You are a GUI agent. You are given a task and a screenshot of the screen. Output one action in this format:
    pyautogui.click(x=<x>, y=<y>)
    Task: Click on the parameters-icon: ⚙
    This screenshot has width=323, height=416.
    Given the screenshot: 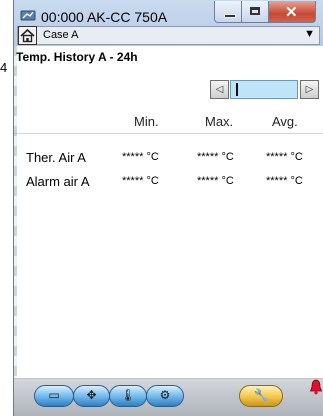 What is the action you would take?
    pyautogui.click(x=165, y=395)
    